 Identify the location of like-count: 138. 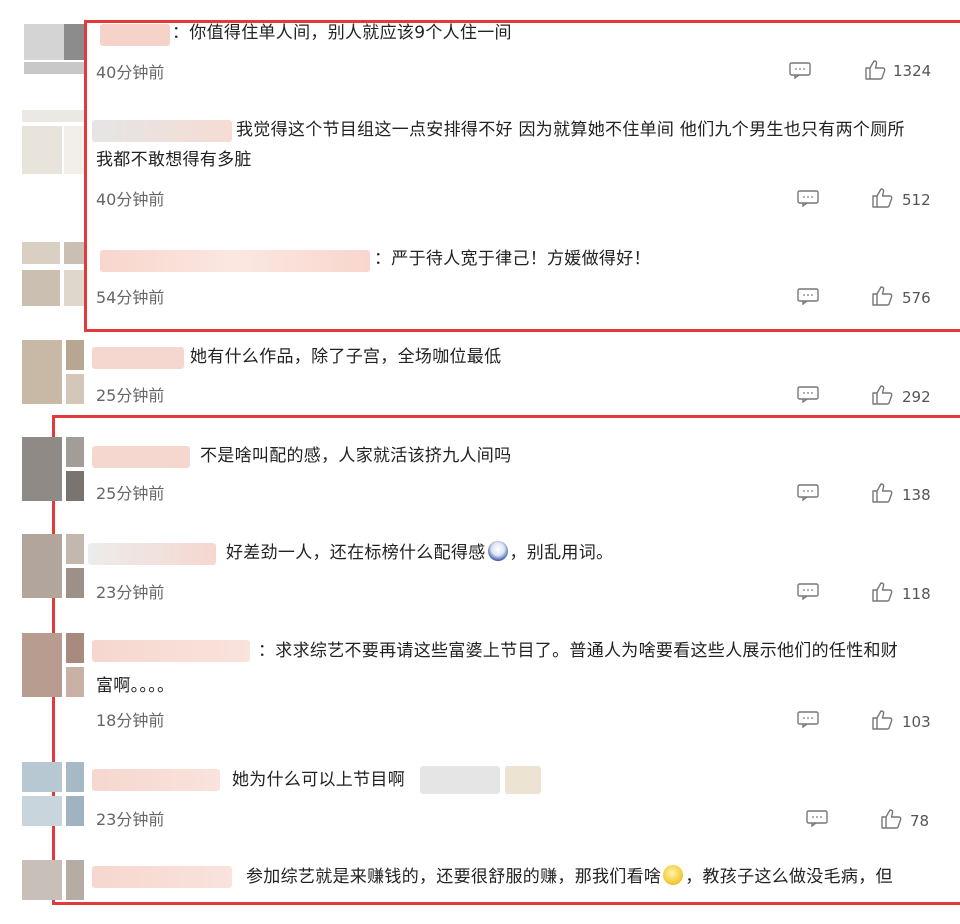
(916, 495).